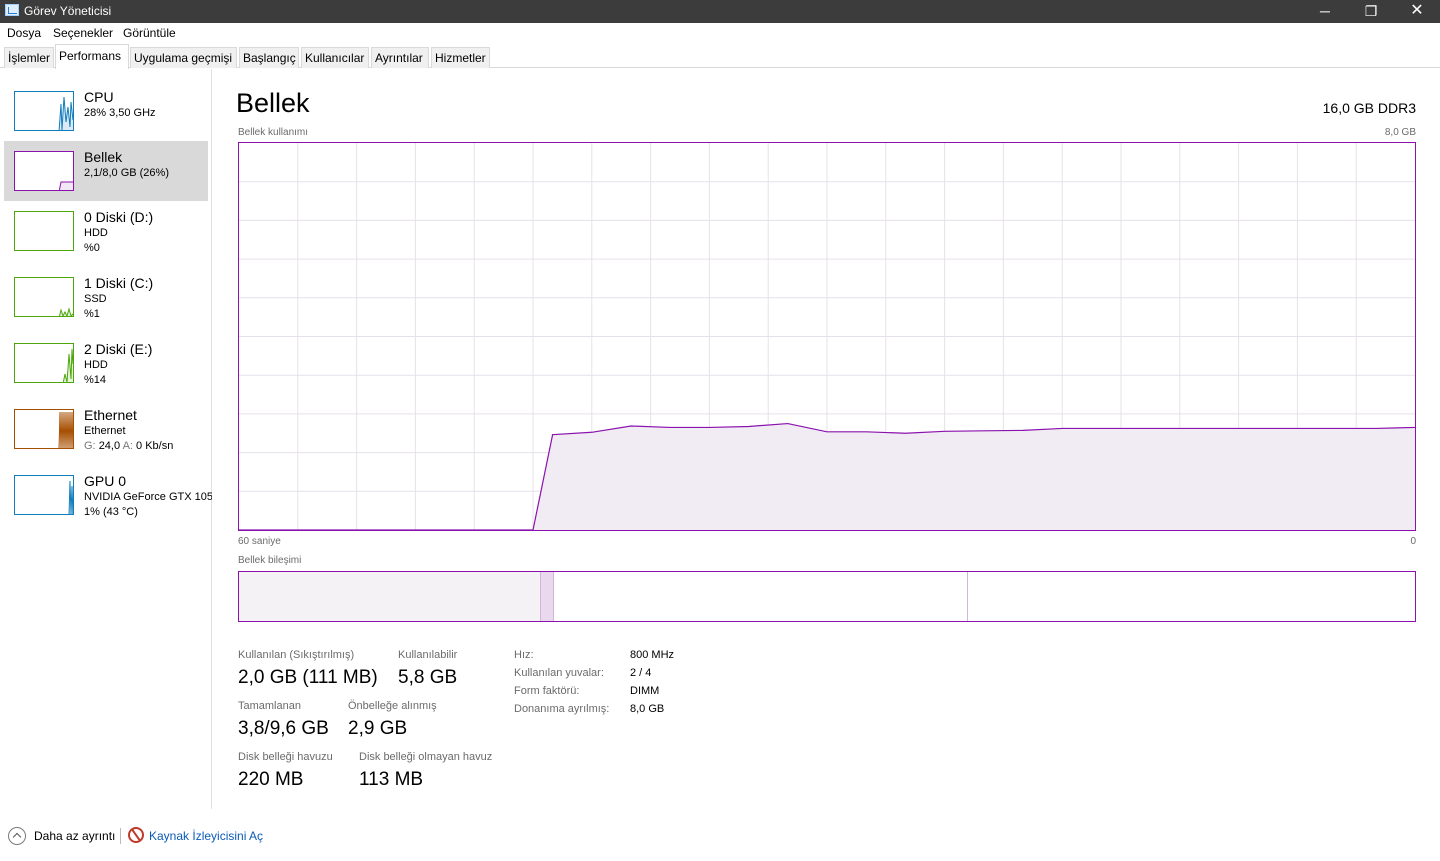  Describe the element at coordinates (559, 673) in the screenshot. I see `slots-label: Kullanılan yuvalar:` at that location.